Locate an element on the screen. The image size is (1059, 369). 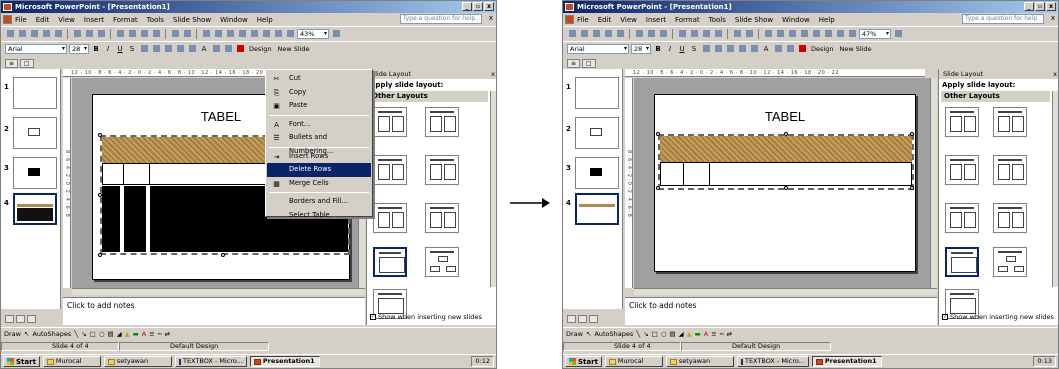
zoom-select: 47% is located at coordinates (875, 33).